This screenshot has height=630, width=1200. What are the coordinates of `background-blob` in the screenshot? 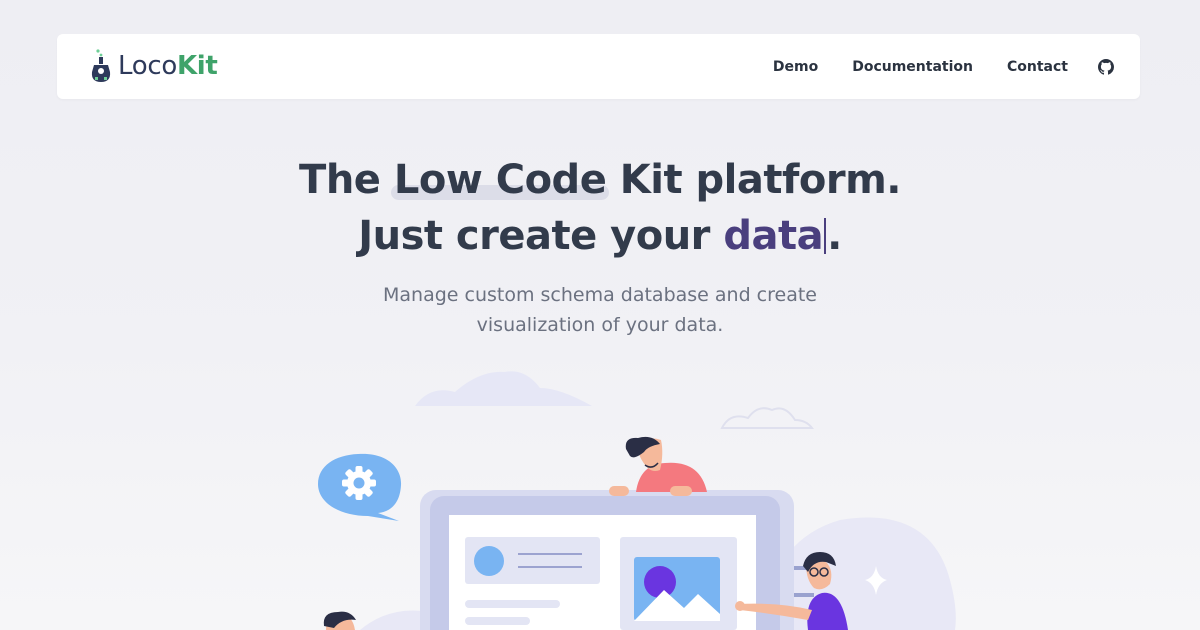 It's located at (395, 620).